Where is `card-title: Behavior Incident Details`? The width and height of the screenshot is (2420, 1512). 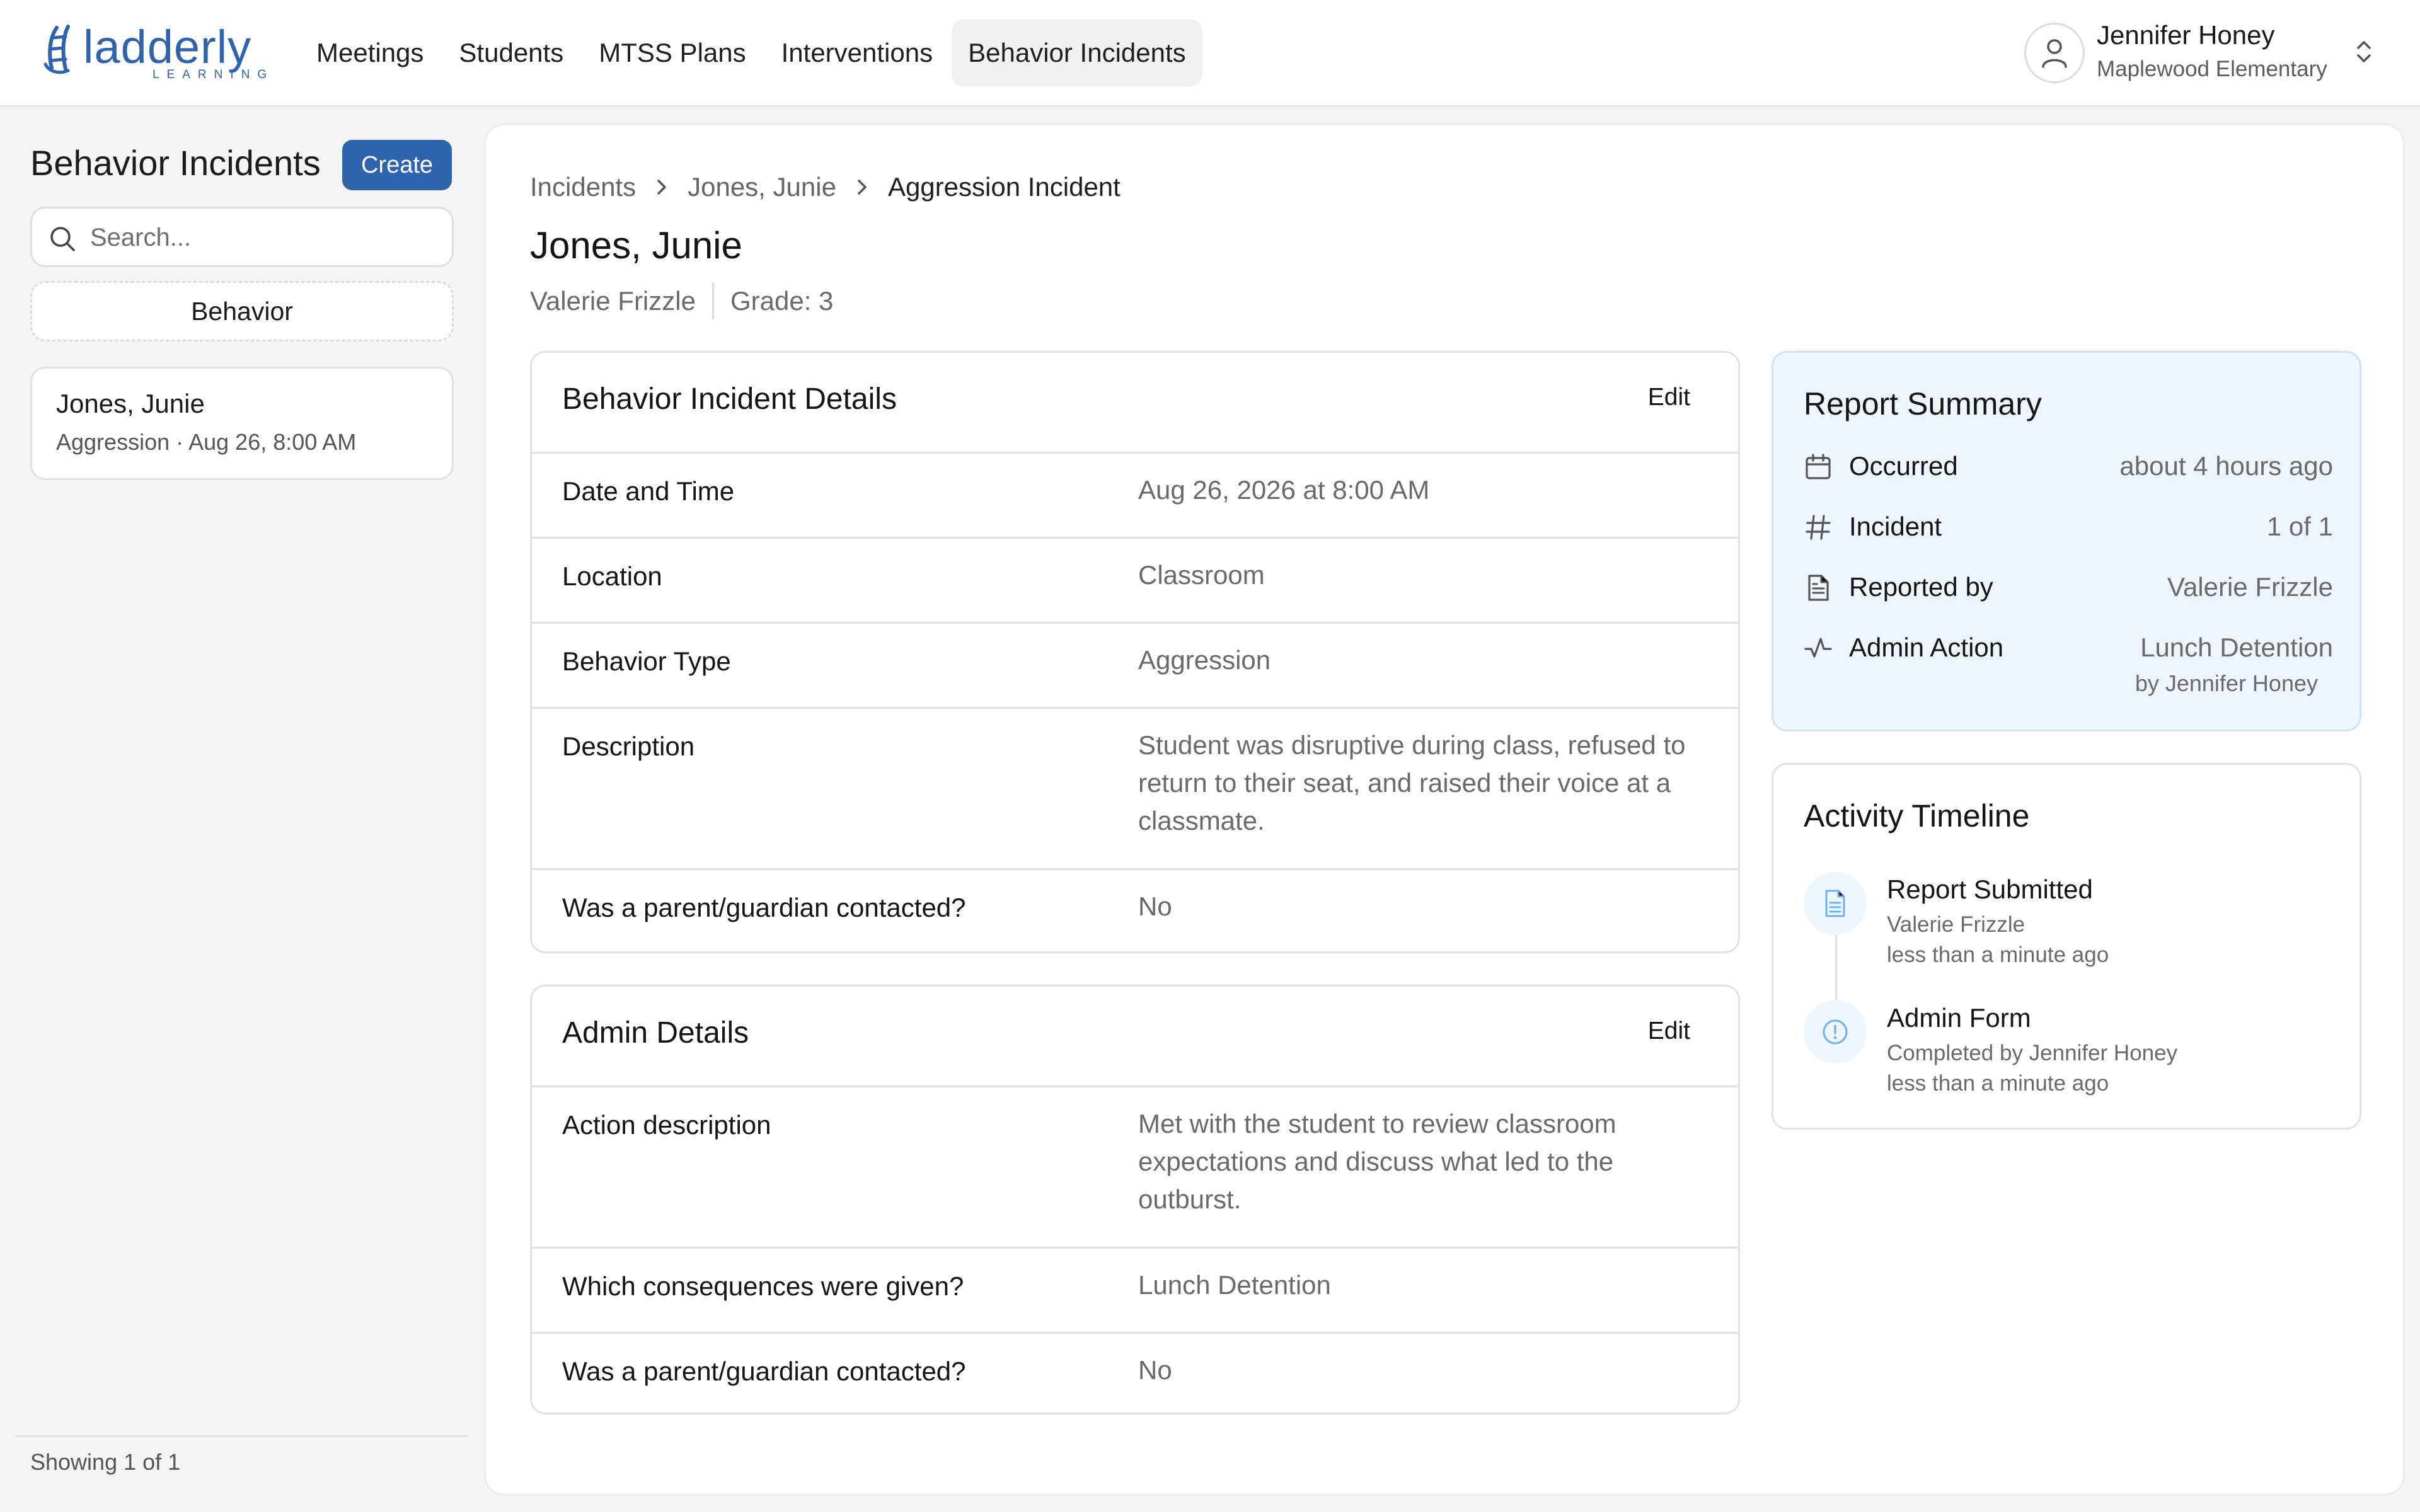 card-title: Behavior Incident Details is located at coordinates (730, 399).